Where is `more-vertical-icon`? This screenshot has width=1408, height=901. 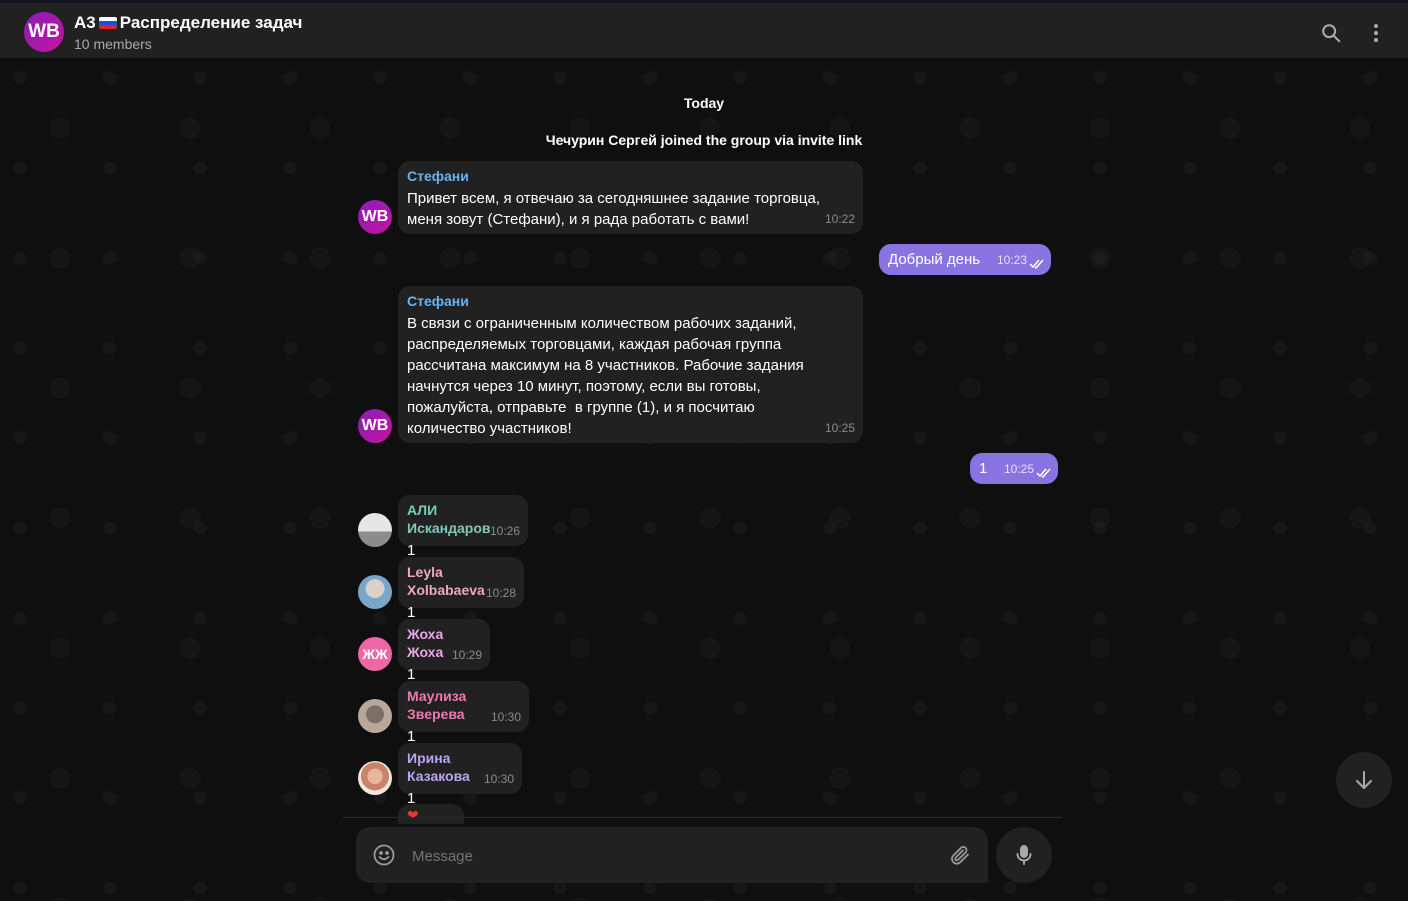 more-vertical-icon is located at coordinates (1376, 33).